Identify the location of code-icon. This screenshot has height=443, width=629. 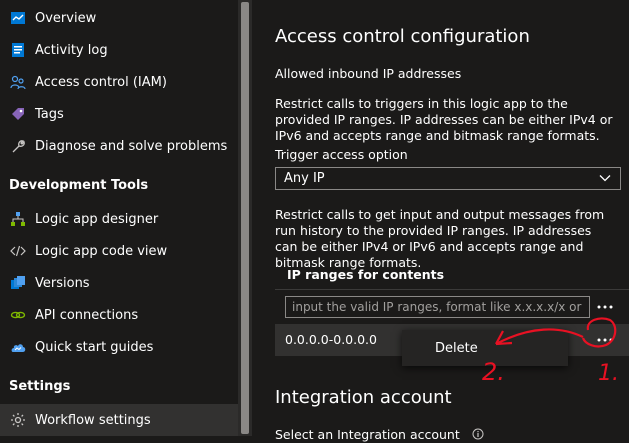
(18, 251).